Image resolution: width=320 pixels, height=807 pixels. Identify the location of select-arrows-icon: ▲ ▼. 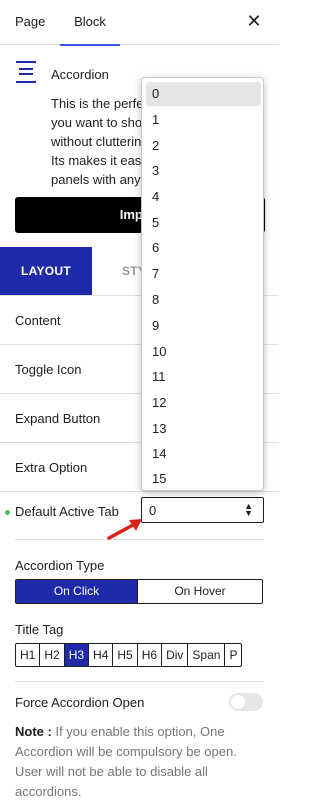
(248, 509).